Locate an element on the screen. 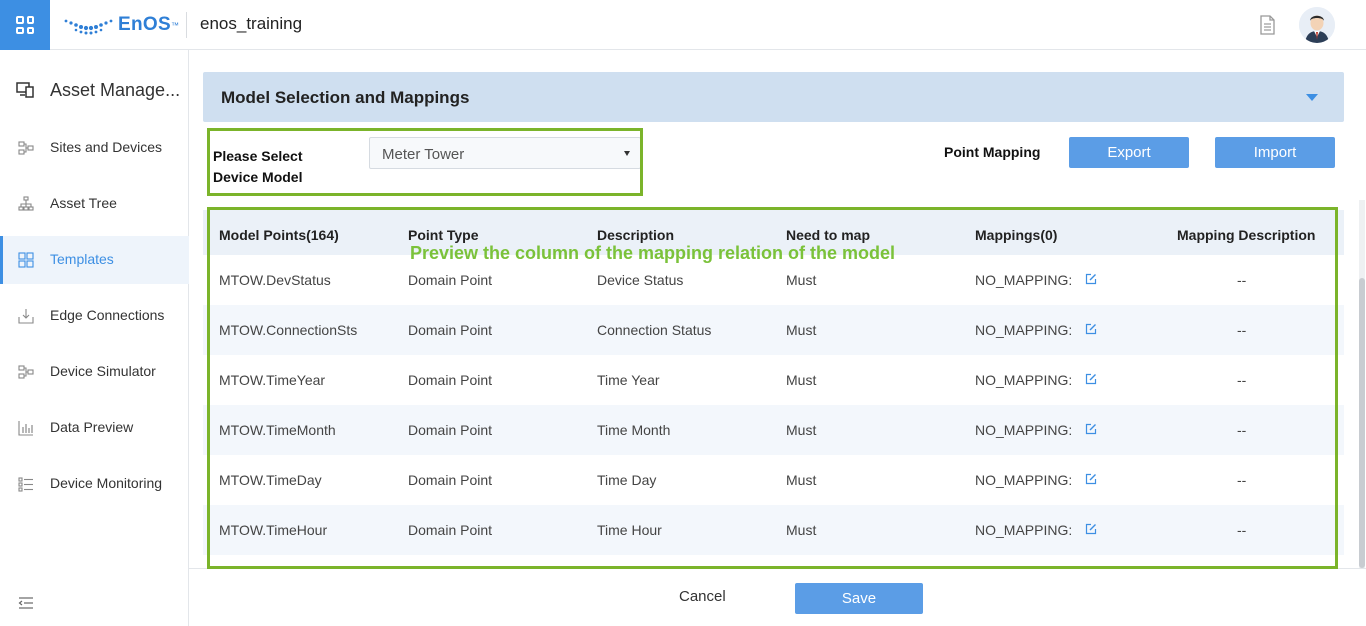 The width and height of the screenshot is (1366, 626). form-footer: Cancel Save is located at coordinates (777, 597).